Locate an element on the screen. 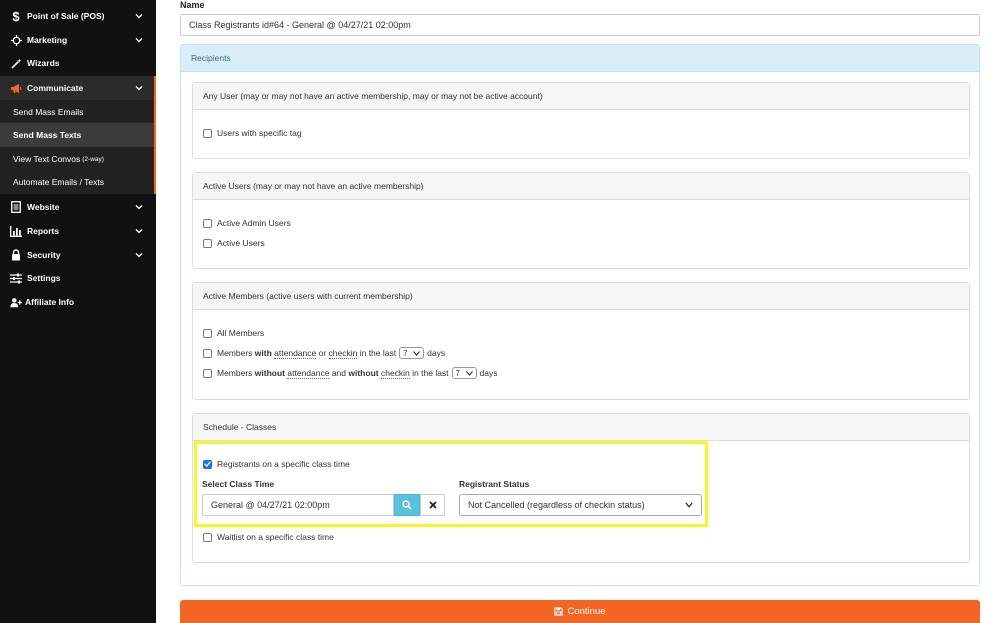 The image size is (1000, 623). text-bold: with is located at coordinates (263, 353).